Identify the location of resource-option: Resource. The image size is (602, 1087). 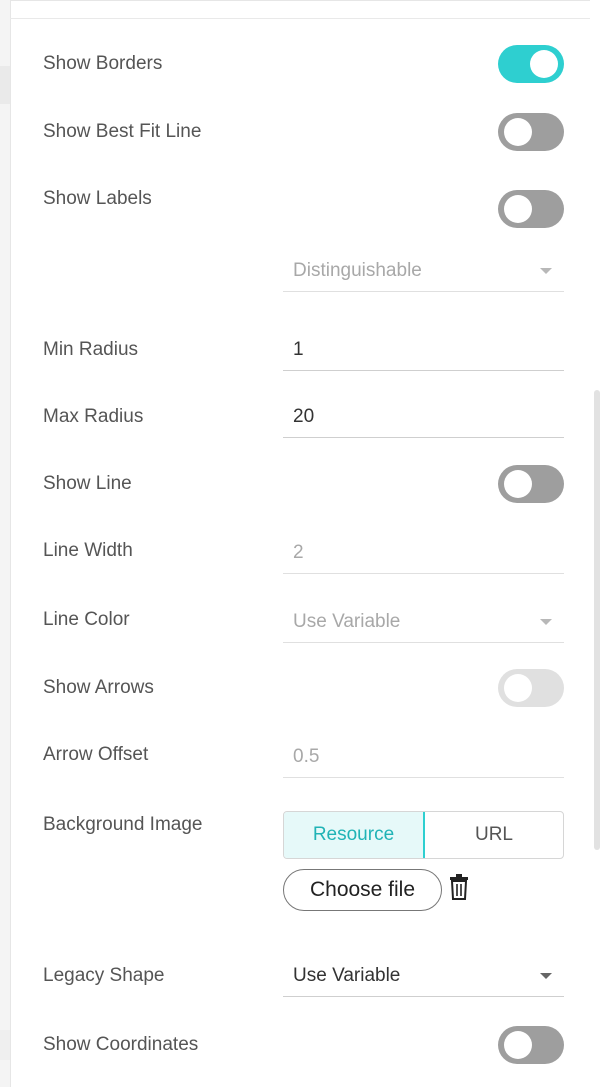
(354, 835).